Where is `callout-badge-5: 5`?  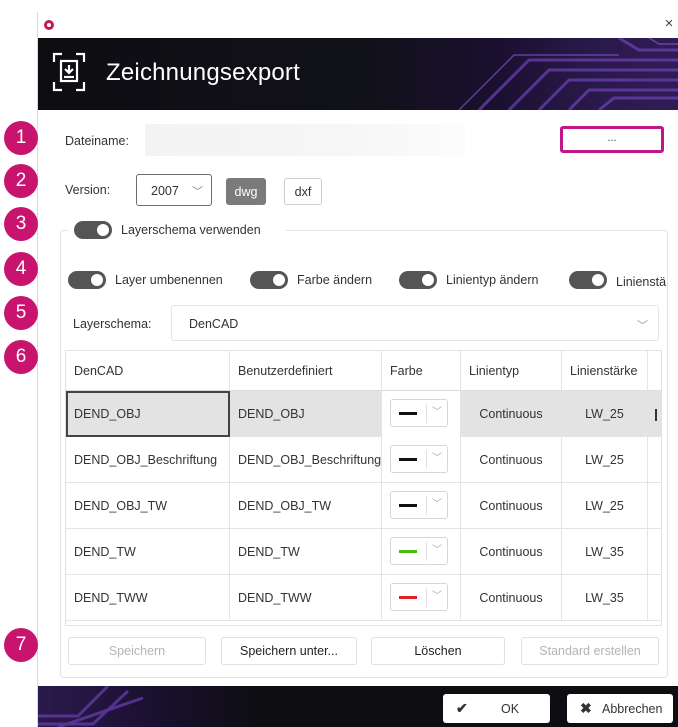 callout-badge-5: 5 is located at coordinates (21, 313).